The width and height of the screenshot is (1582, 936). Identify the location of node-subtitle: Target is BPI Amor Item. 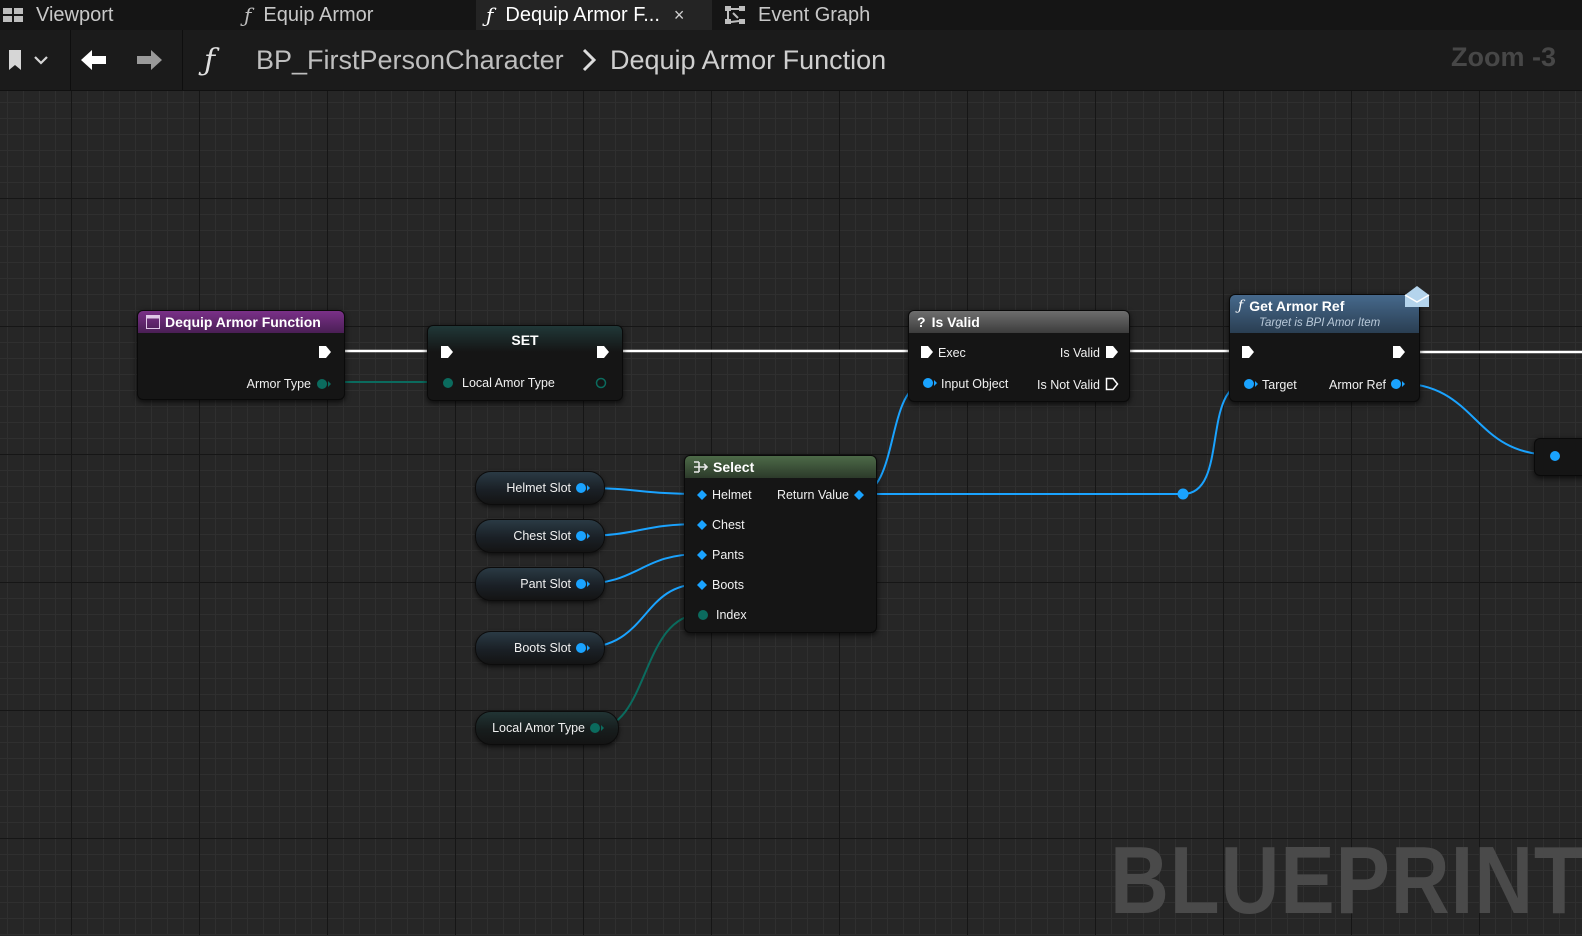
(1320, 323).